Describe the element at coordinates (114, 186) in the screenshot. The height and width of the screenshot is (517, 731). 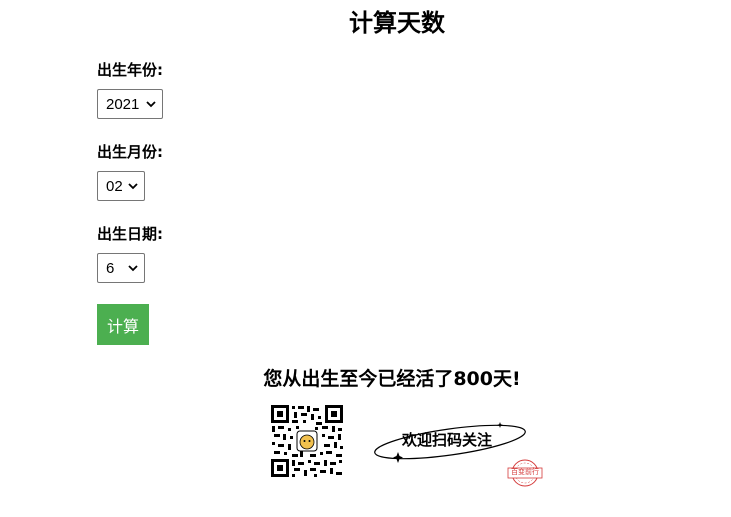
I see `month-select-value: 02` at that location.